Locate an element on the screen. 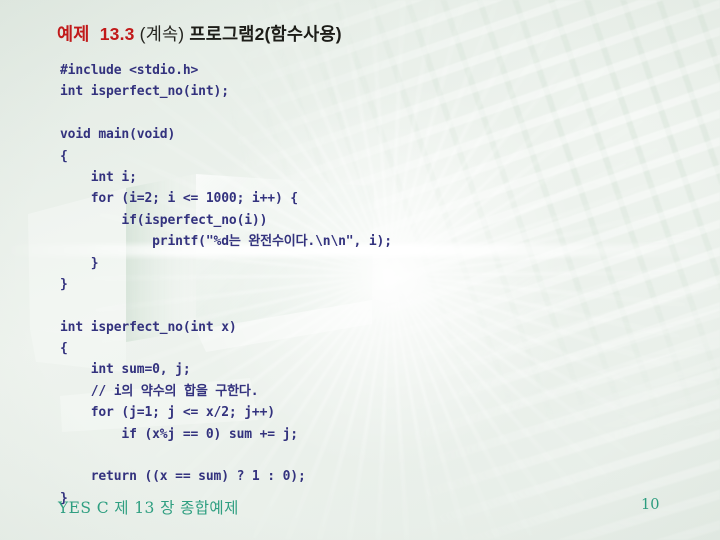  code-line: return ((x == sum) ? 1 : 0); is located at coordinates (183, 477).